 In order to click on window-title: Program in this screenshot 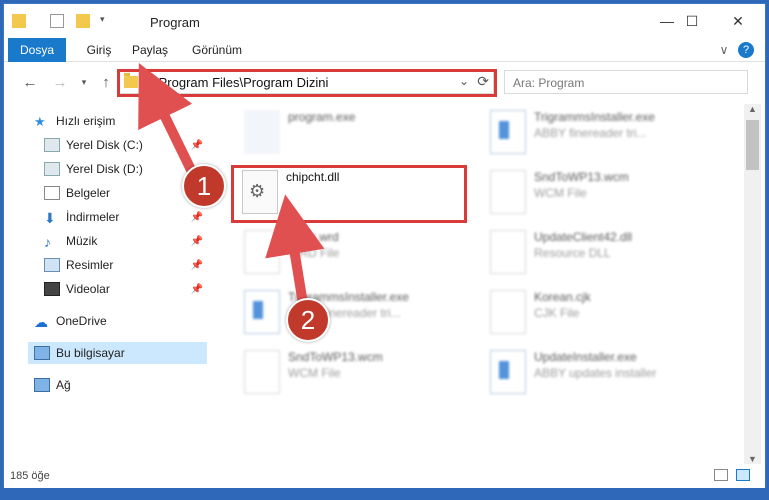, I will do `click(175, 22)`.